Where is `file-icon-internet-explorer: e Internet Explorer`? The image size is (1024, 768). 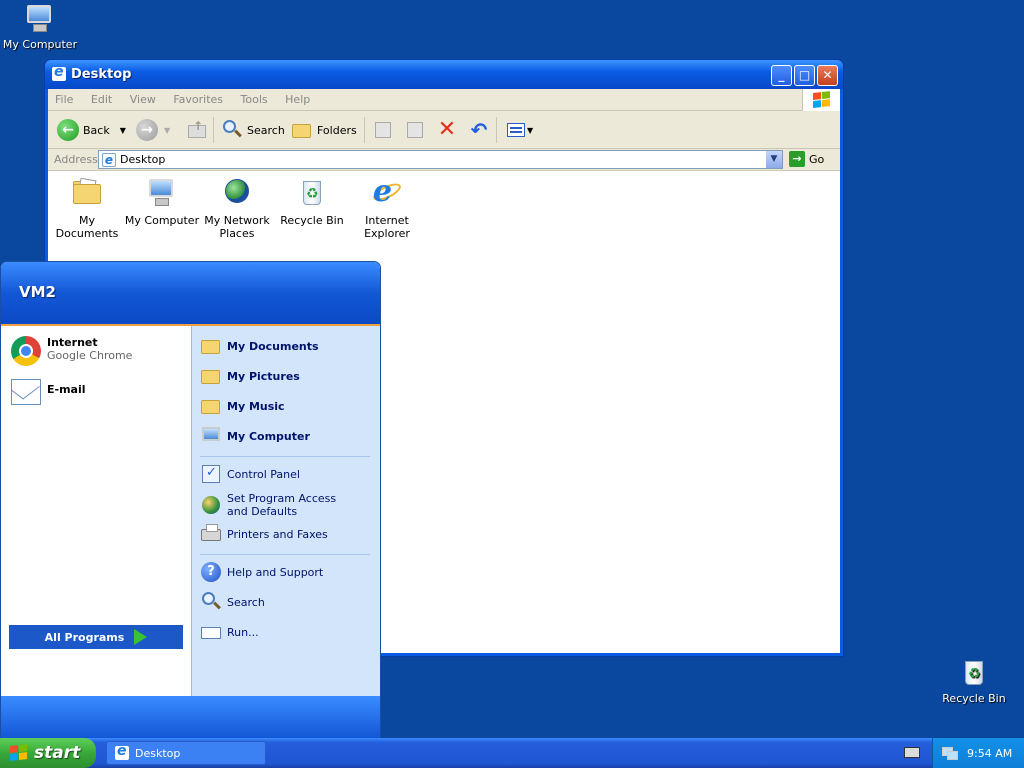 file-icon-internet-explorer: e Internet Explorer is located at coordinates (387, 208).